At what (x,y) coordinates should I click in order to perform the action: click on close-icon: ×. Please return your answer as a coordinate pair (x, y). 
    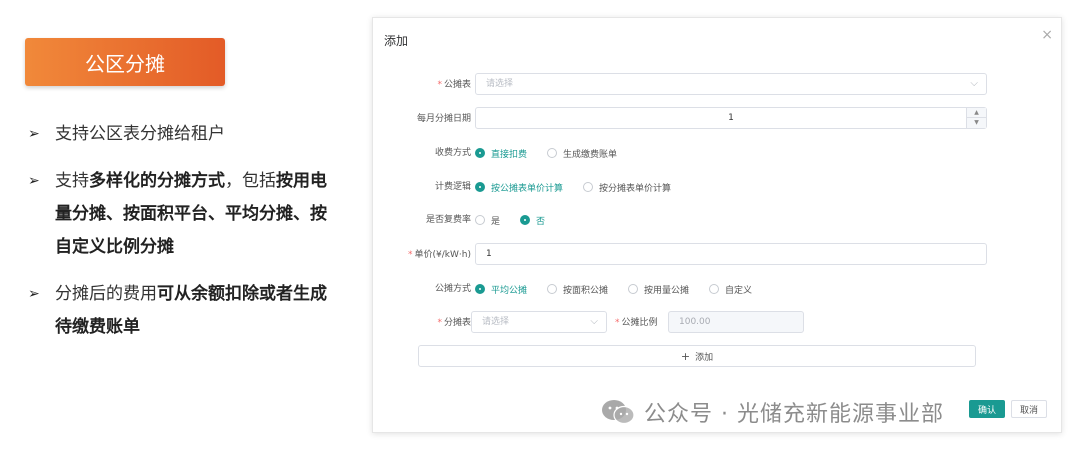
    Looking at the image, I should click on (1047, 35).